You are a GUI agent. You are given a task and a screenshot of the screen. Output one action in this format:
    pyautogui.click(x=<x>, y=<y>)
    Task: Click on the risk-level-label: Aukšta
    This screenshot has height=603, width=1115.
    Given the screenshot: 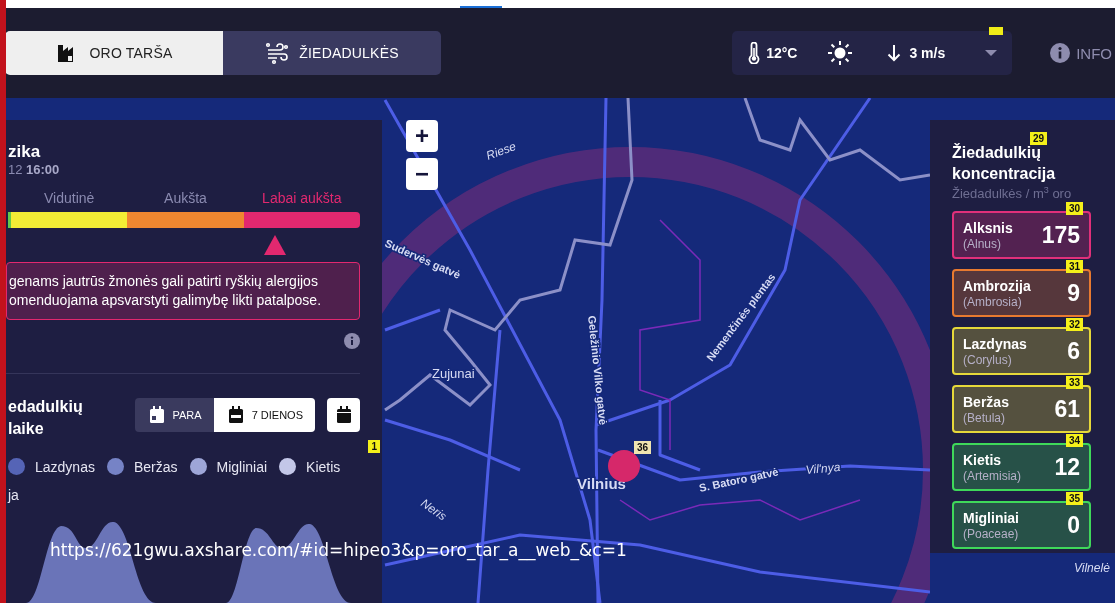 What is the action you would take?
    pyautogui.click(x=185, y=198)
    